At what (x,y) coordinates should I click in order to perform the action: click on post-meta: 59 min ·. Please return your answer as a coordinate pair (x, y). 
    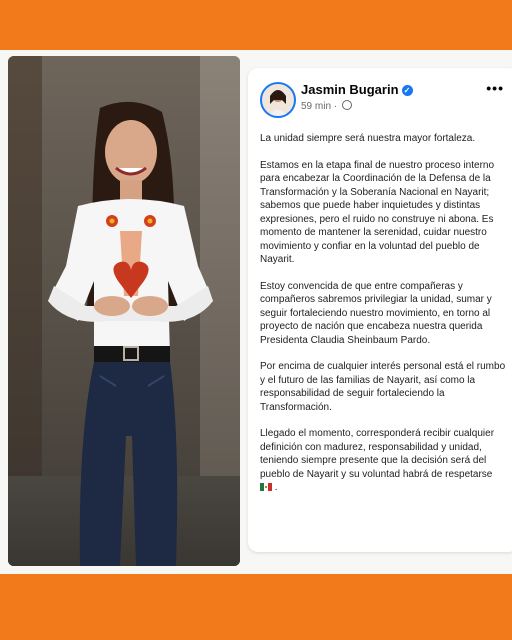
    Looking at the image, I should click on (326, 106).